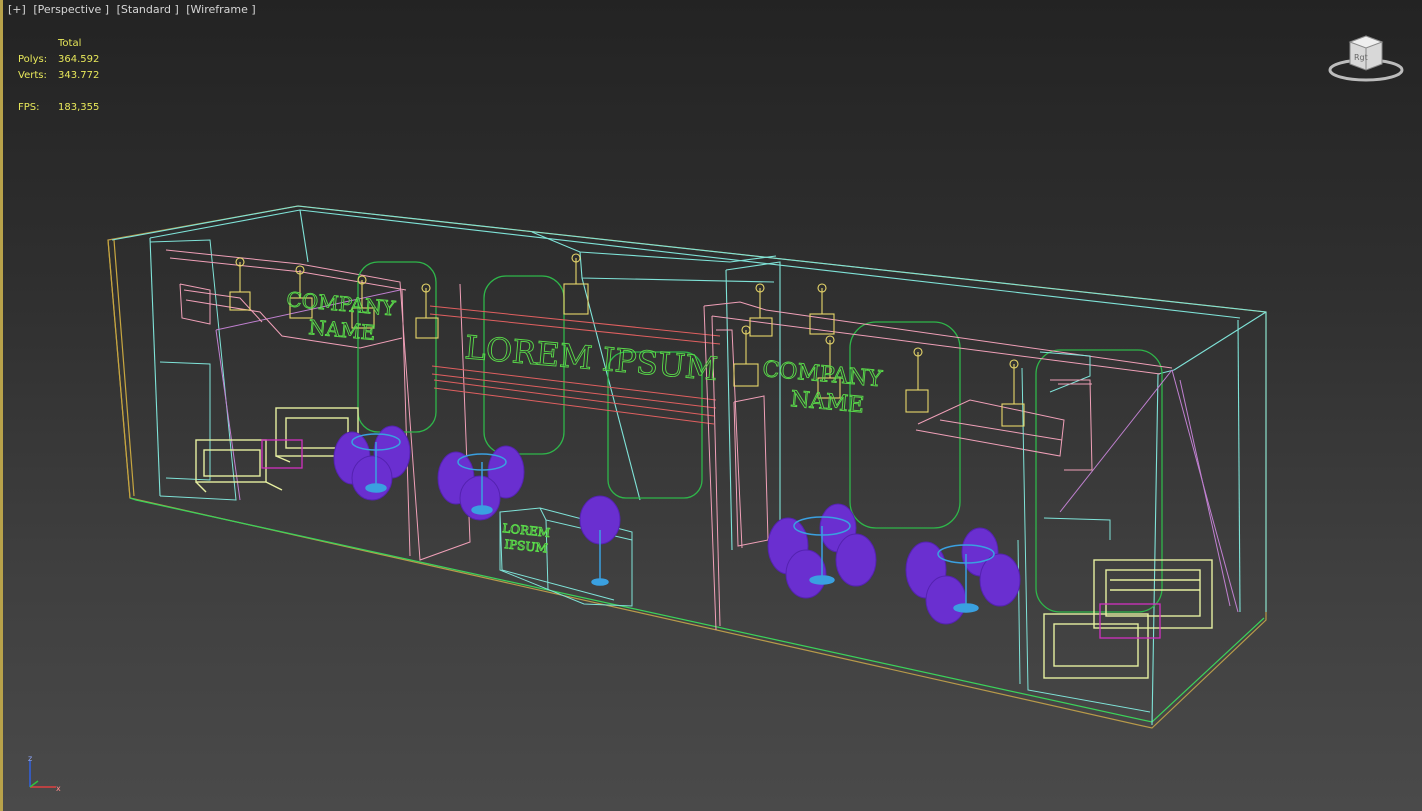  What do you see at coordinates (58, 788) in the screenshot?
I see `x-axis-label: x` at bounding box center [58, 788].